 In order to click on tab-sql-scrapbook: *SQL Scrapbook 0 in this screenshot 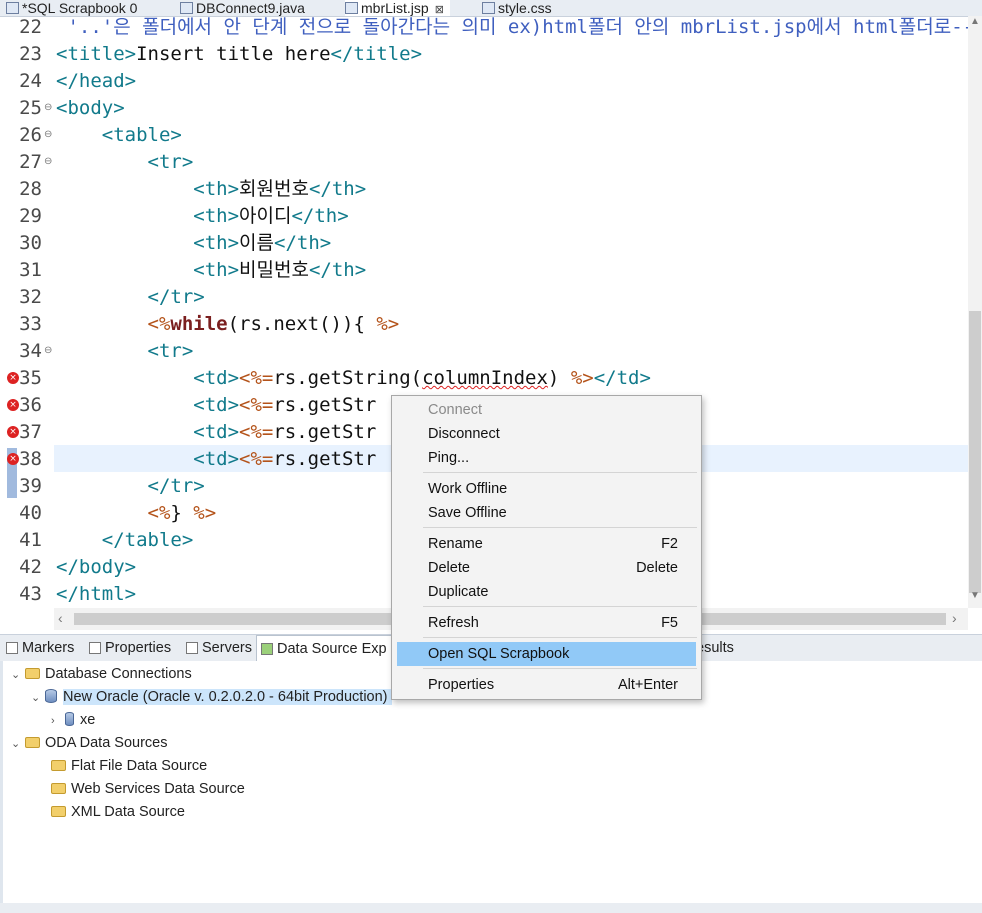, I will do `click(71, 8)`.